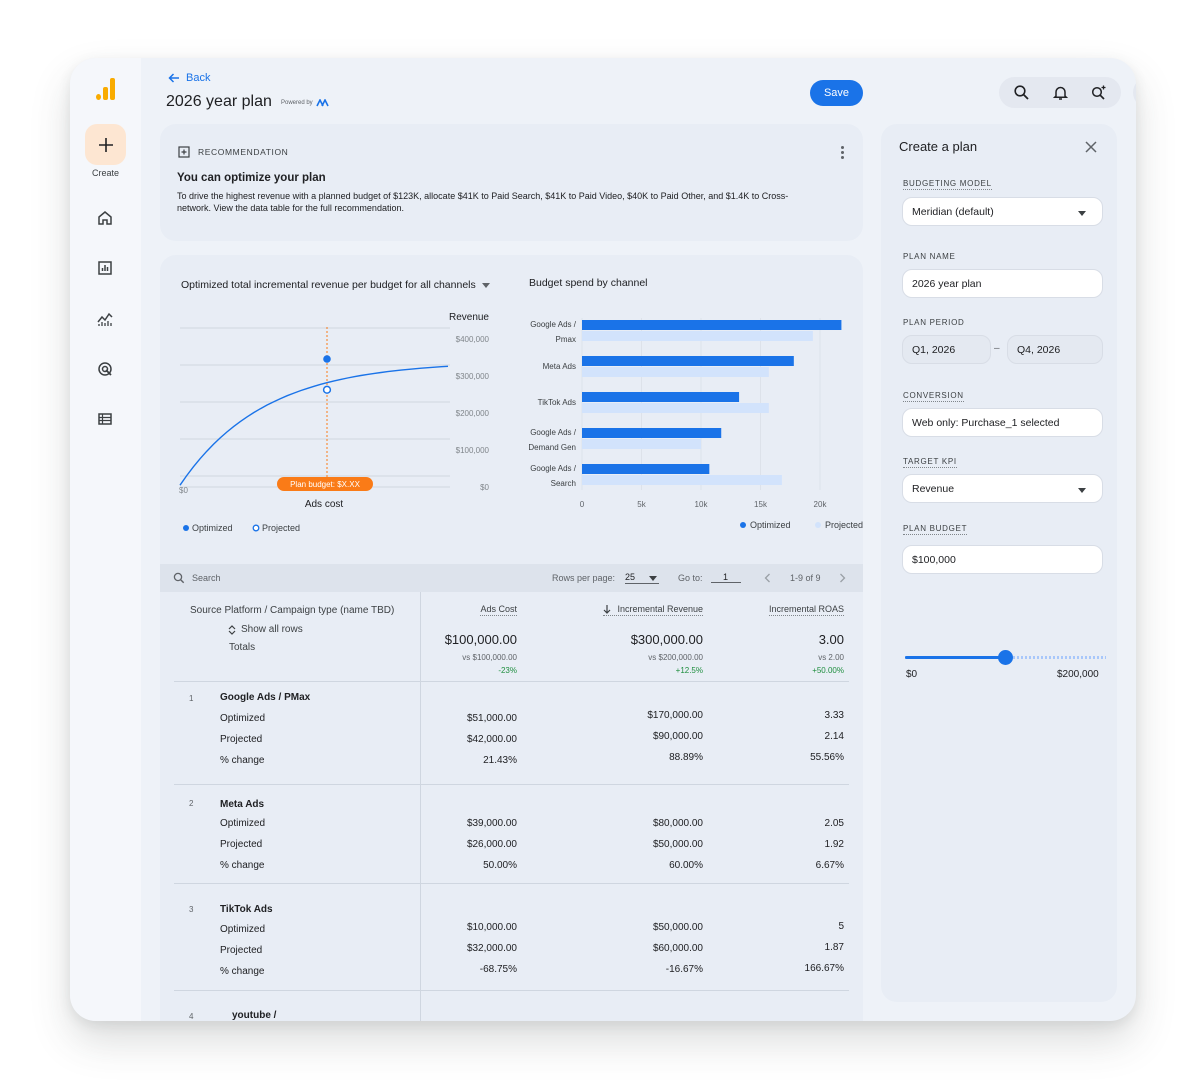 This screenshot has width=1199, height=1080. What do you see at coordinates (834, 844) in the screenshot?
I see `roas-projected: 1.92` at bounding box center [834, 844].